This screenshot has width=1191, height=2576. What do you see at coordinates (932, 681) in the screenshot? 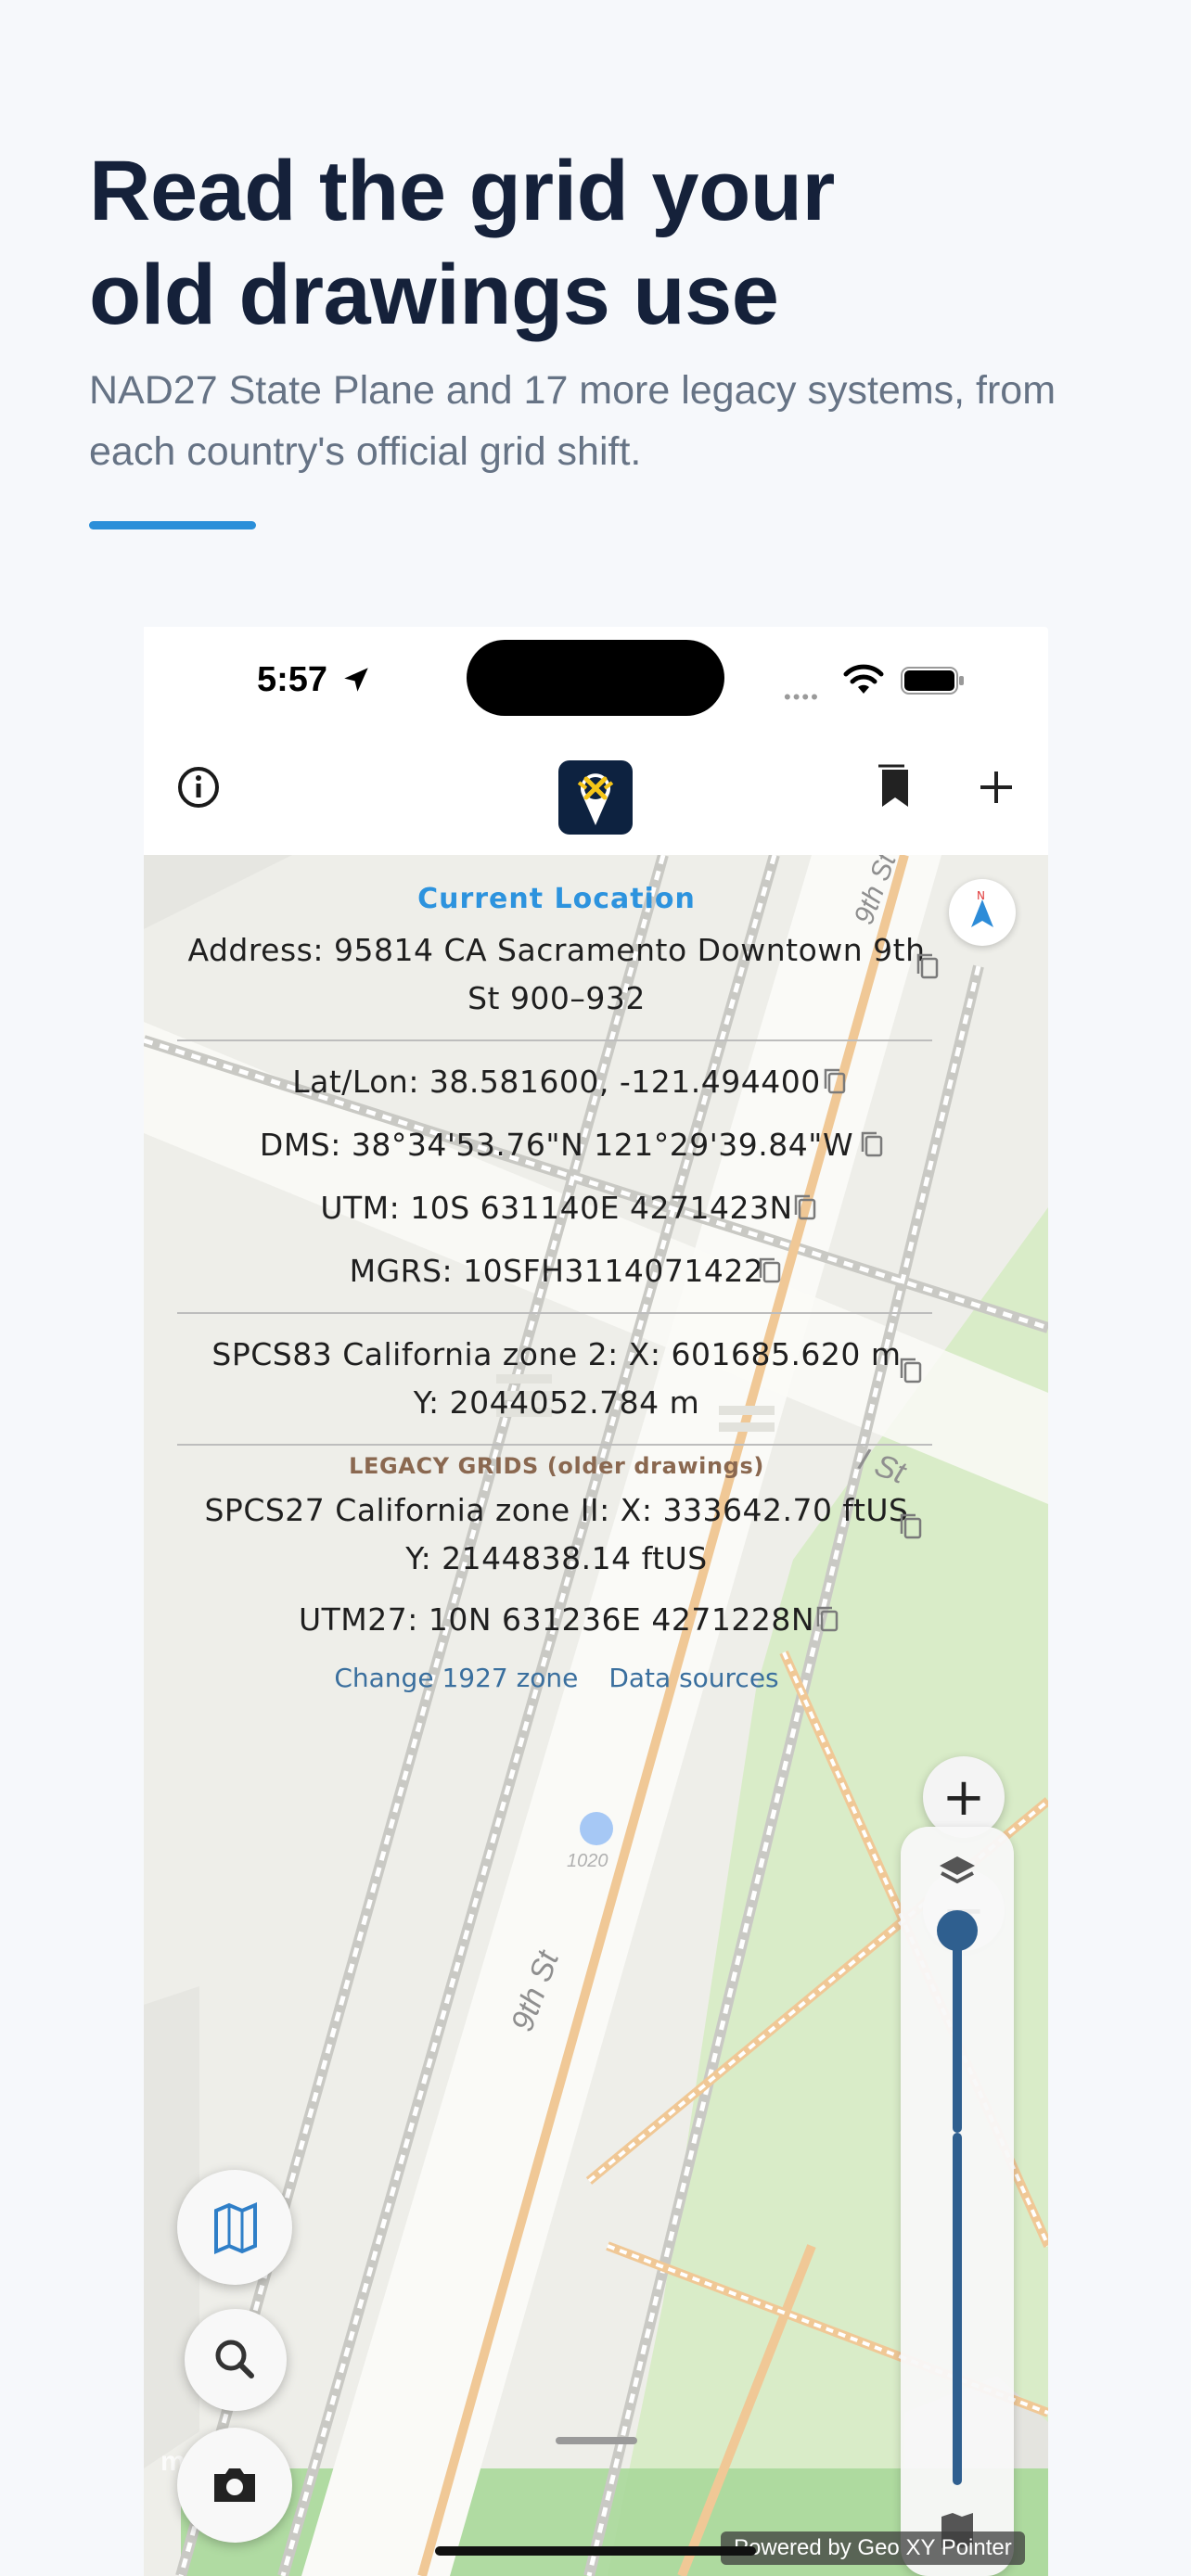
I see `battery-icon` at bounding box center [932, 681].